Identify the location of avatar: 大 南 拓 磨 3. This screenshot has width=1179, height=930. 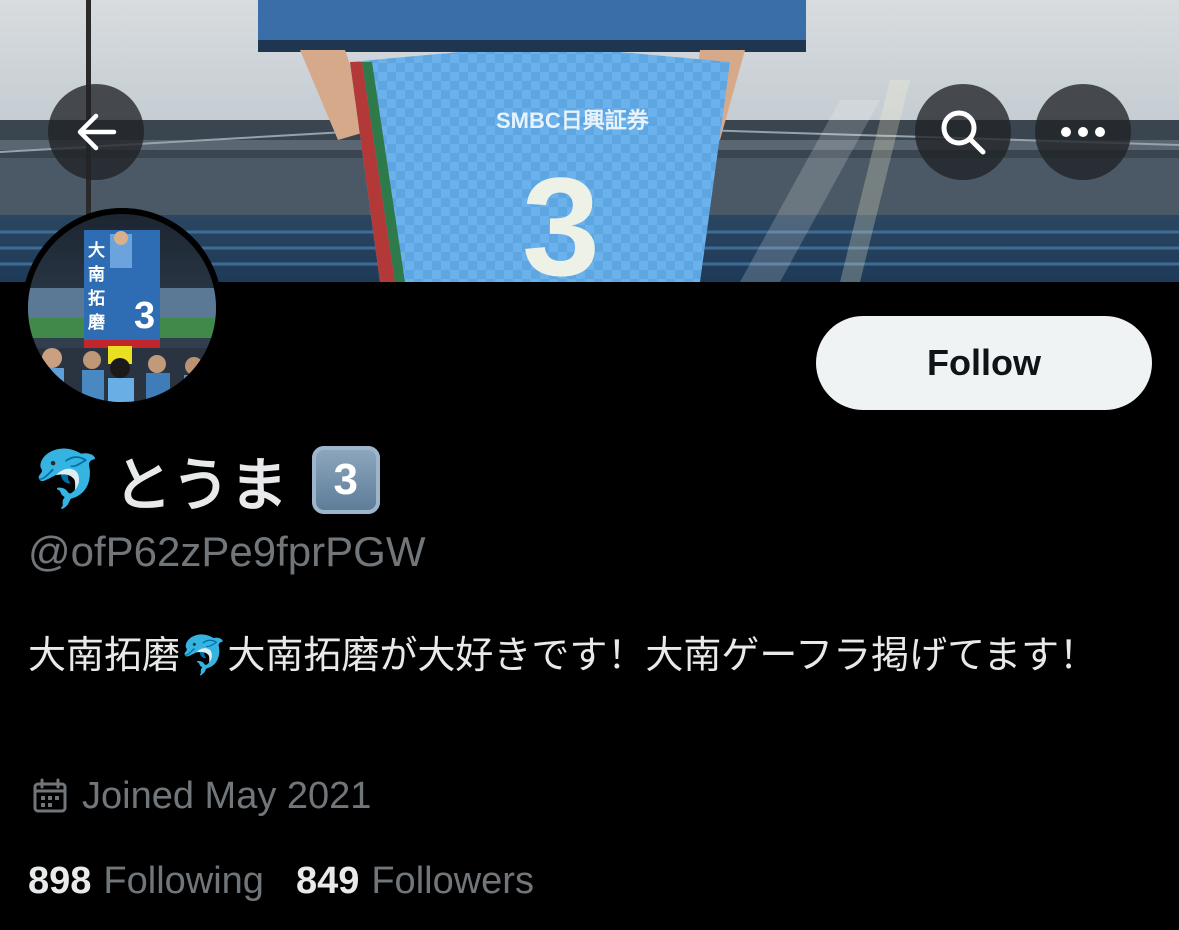
(122, 308).